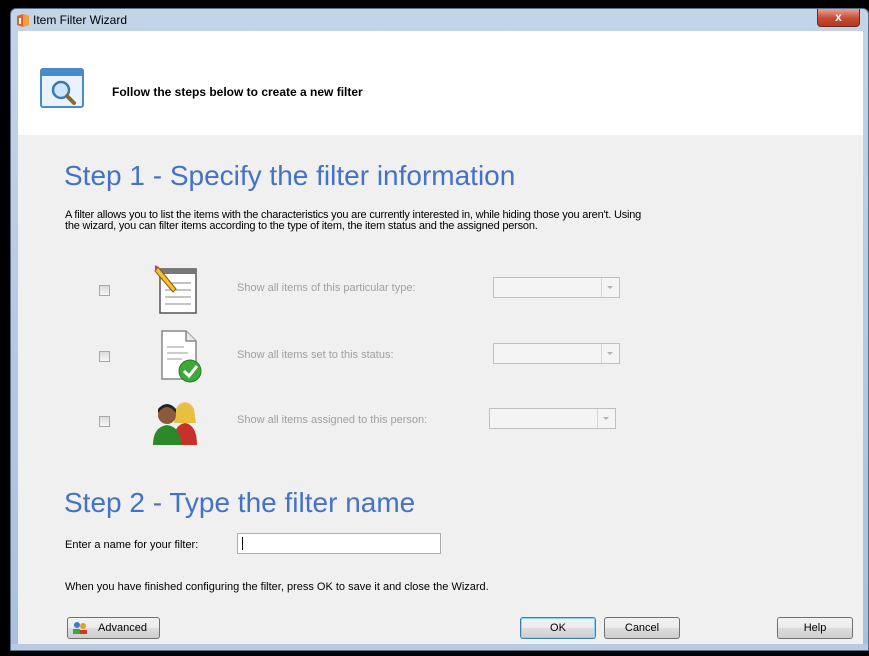 The height and width of the screenshot is (656, 869). I want to click on step1-title: Step 1 - Specify the filter information, so click(290, 175).